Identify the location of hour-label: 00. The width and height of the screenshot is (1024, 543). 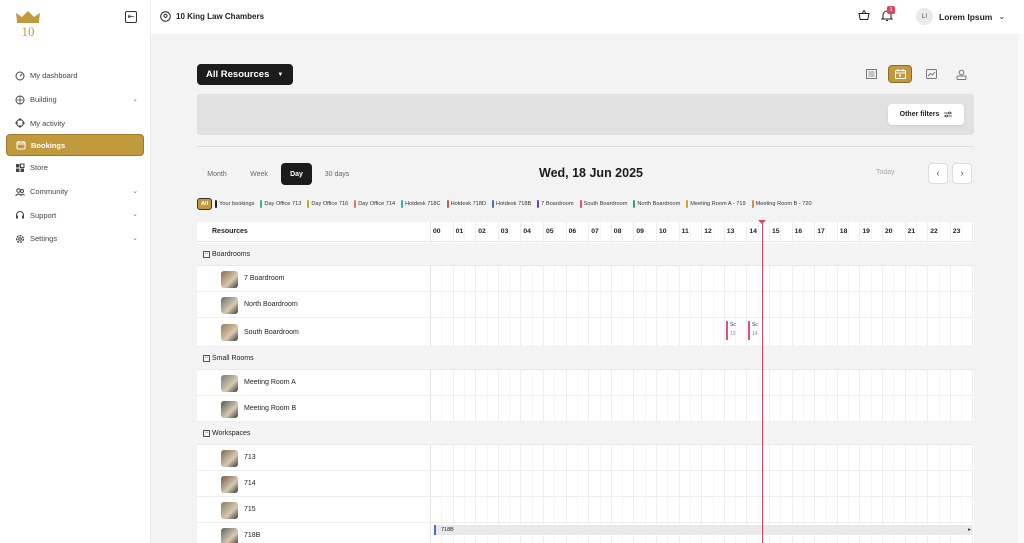
(437, 231).